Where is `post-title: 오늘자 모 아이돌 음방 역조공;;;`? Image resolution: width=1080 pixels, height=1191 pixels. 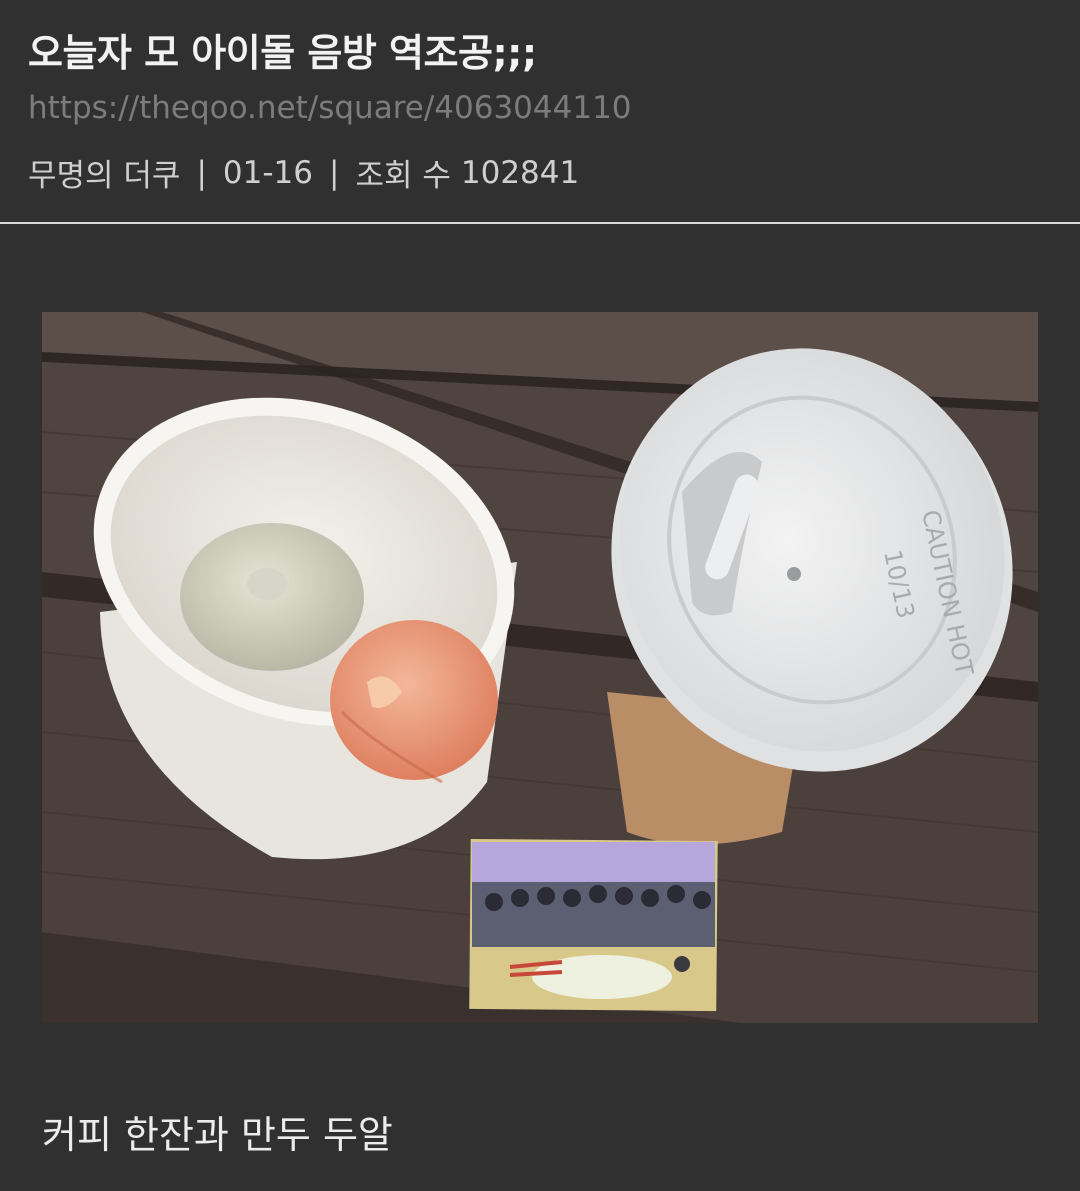 post-title: 오늘자 모 아이돌 음방 역조공;;; is located at coordinates (282, 53).